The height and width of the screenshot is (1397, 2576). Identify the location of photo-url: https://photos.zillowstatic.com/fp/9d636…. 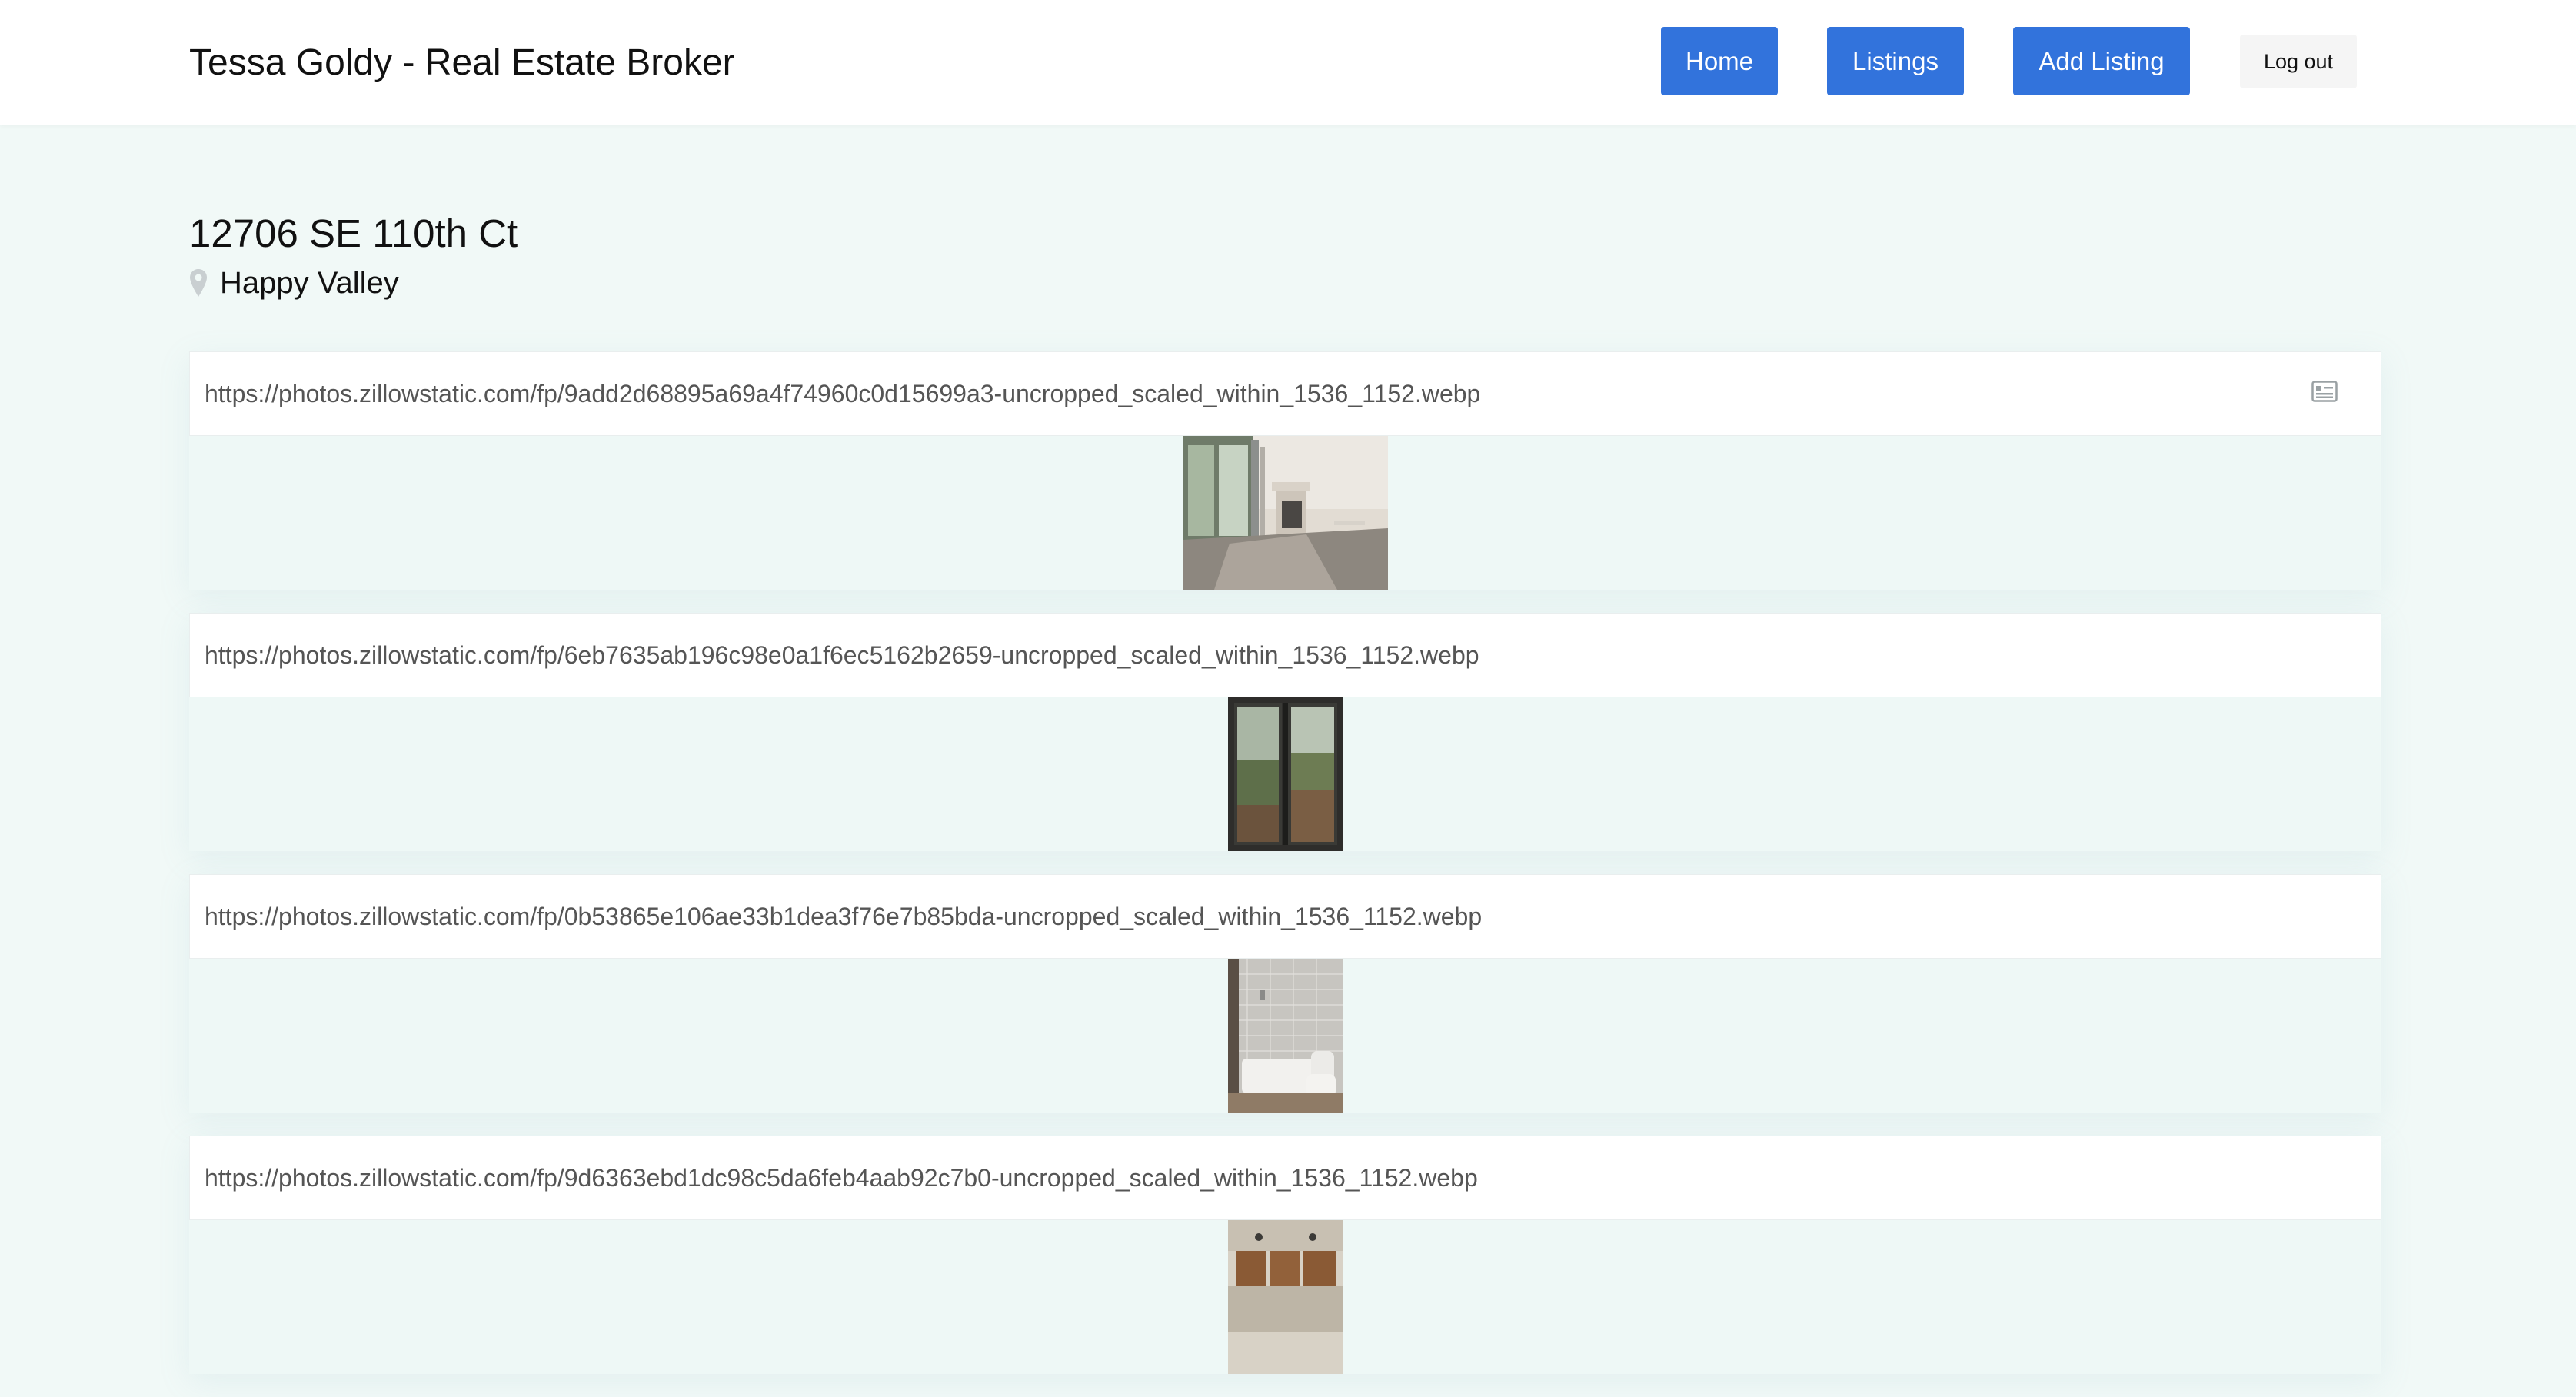
(841, 1178).